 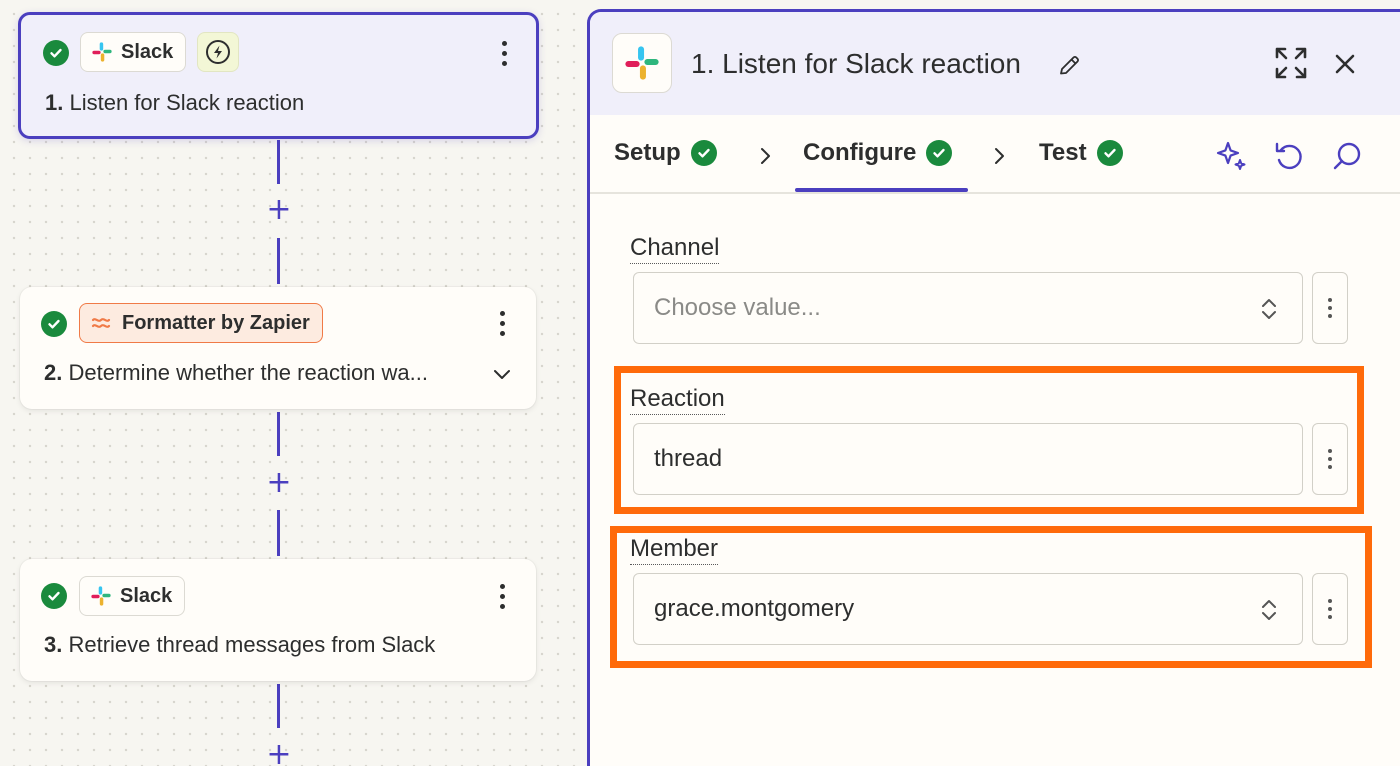 What do you see at coordinates (688, 458) in the screenshot?
I see `reaction-value: thread` at bounding box center [688, 458].